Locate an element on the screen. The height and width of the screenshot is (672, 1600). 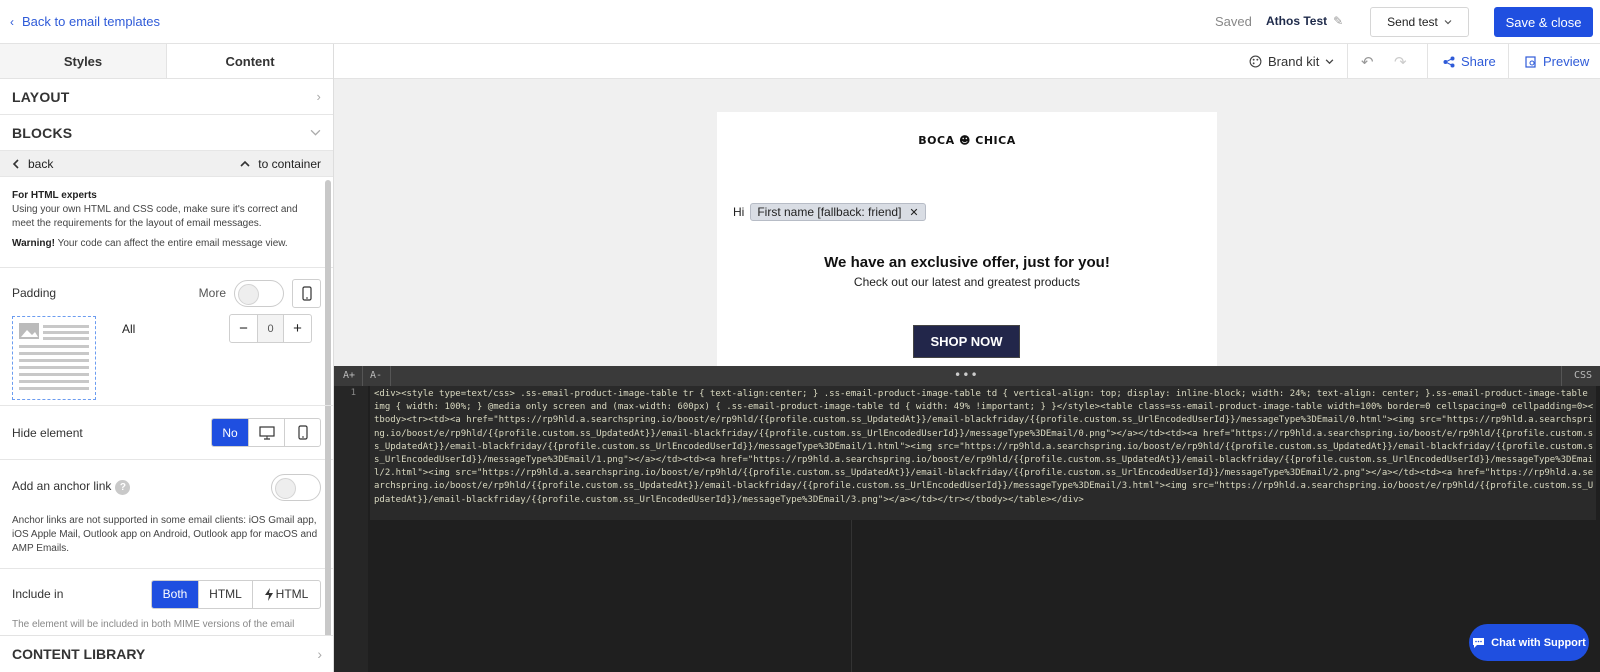
hide-element-options: No is located at coordinates (266, 432).